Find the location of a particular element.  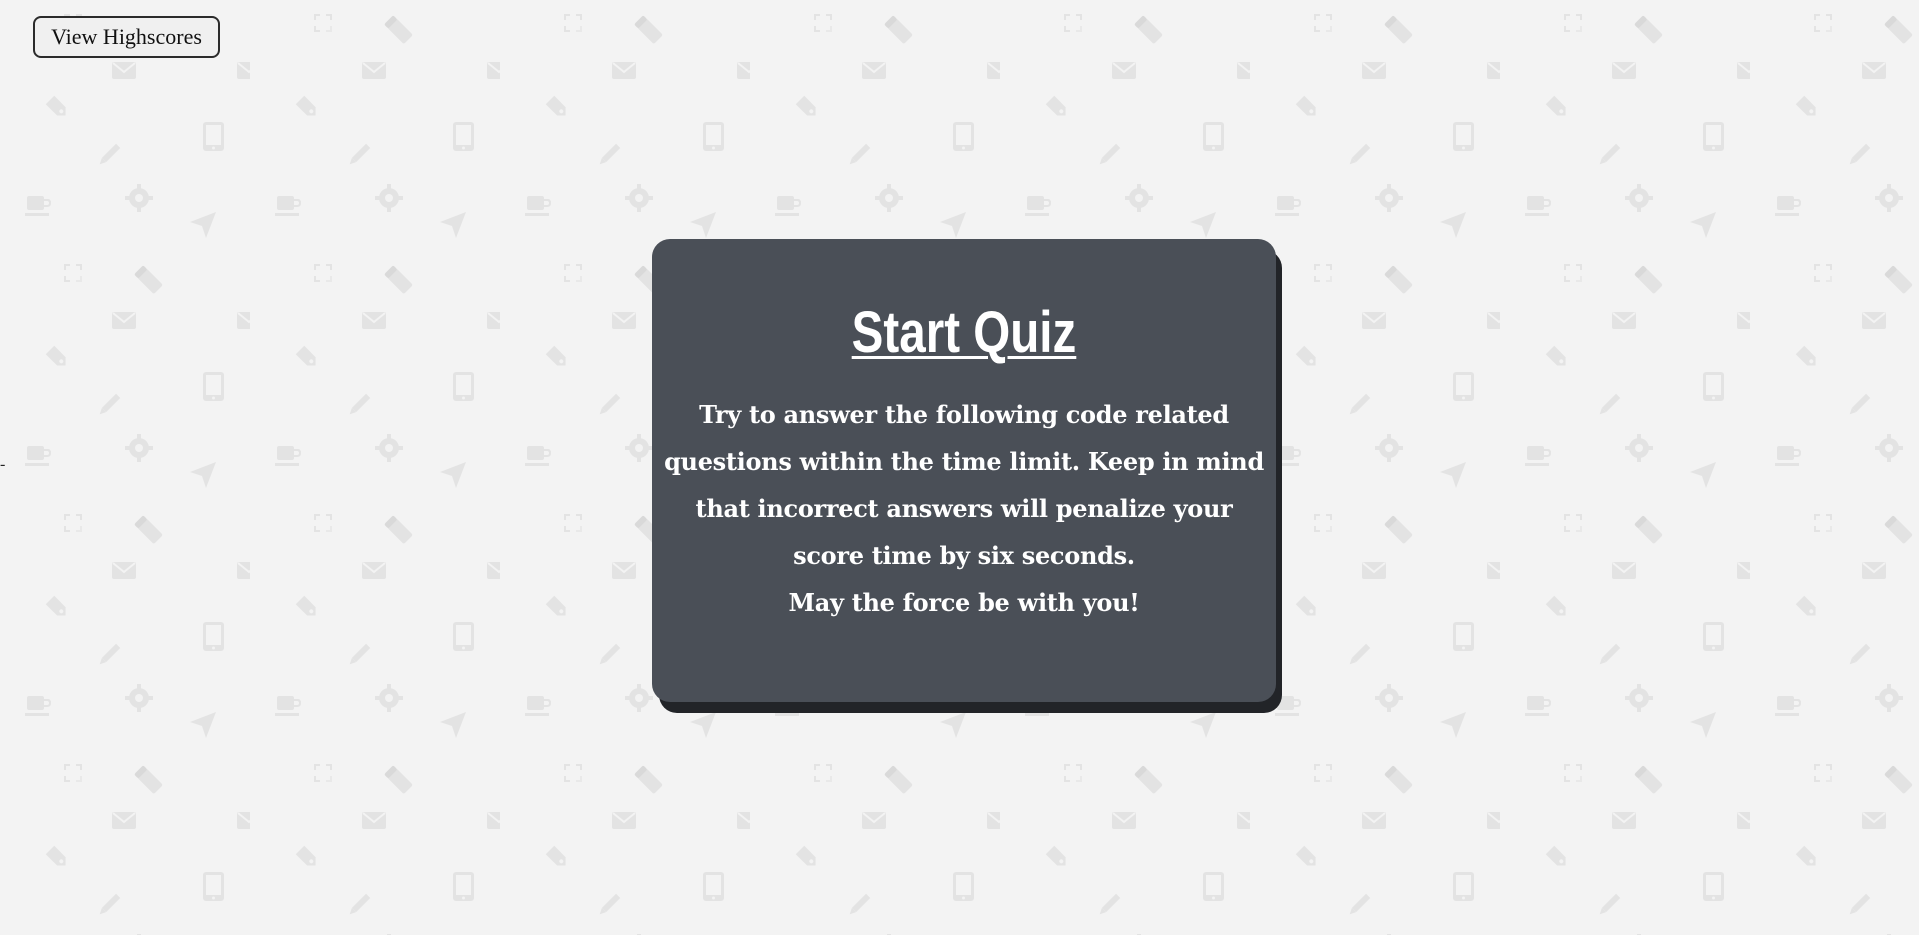

timer-display: - is located at coordinates (3, 464).